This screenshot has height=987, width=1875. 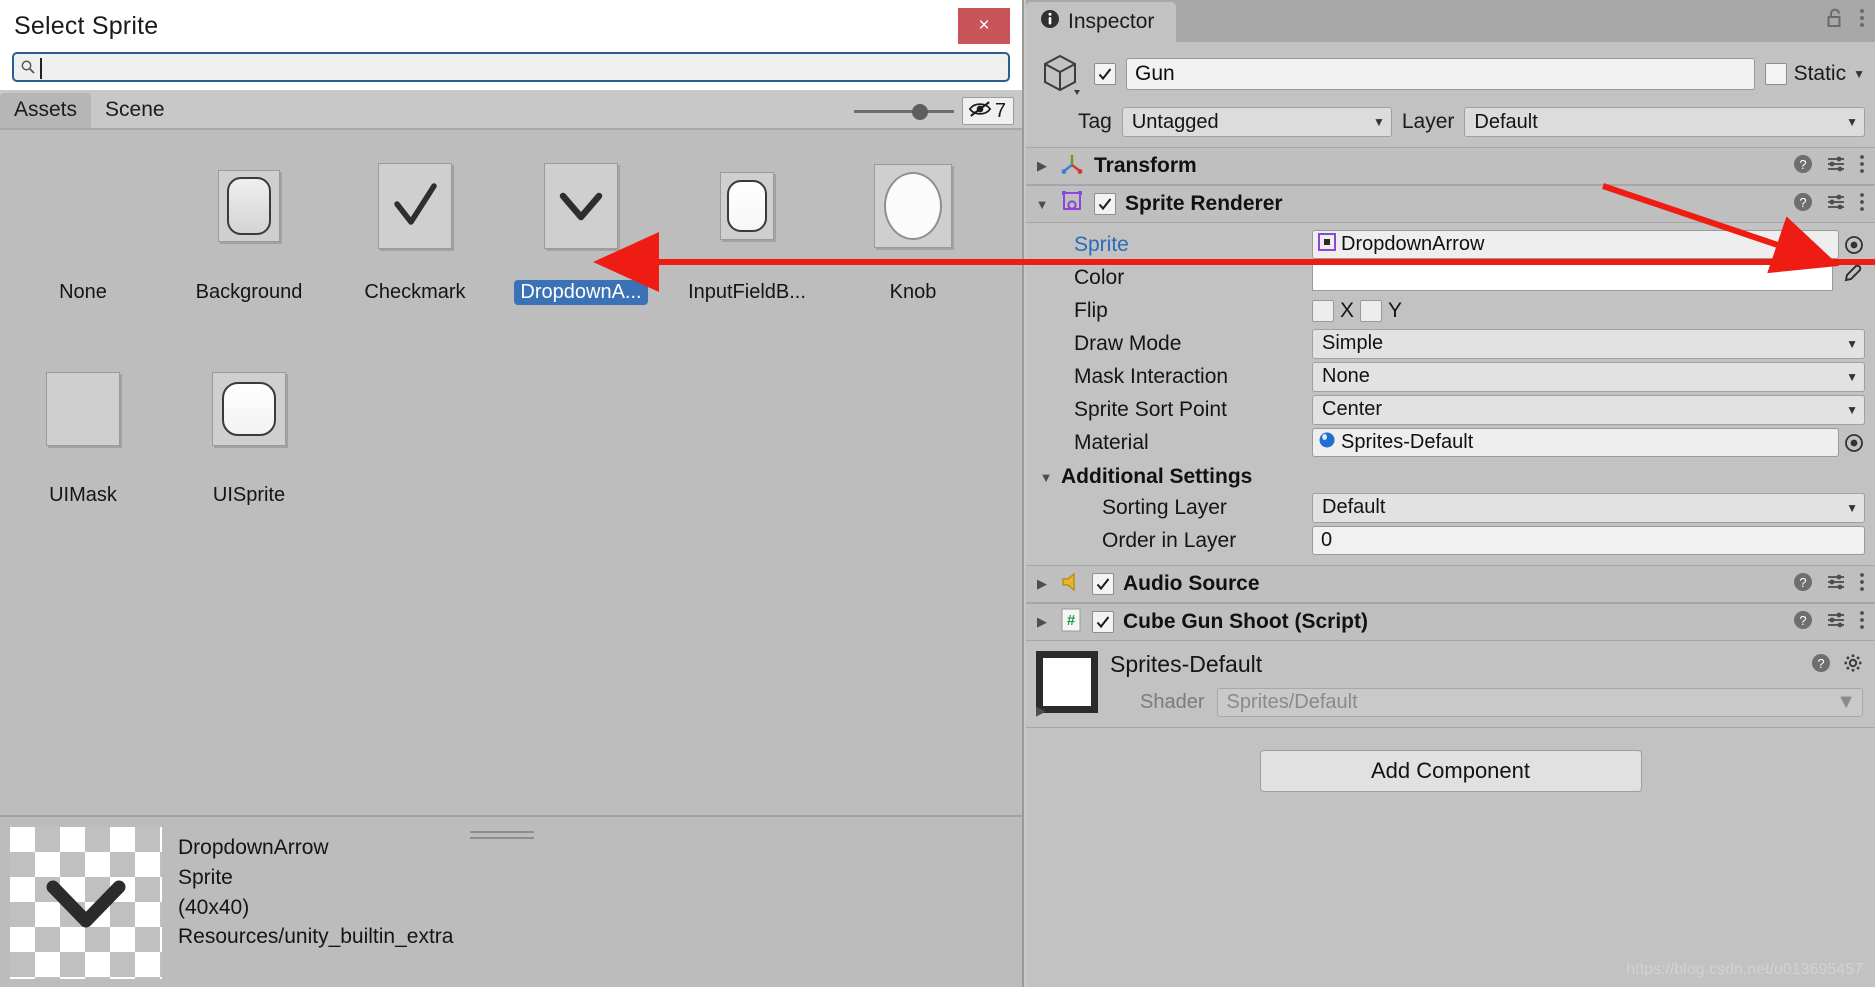 I want to click on gameobject-enabled-checkbox, so click(x=1105, y=74).